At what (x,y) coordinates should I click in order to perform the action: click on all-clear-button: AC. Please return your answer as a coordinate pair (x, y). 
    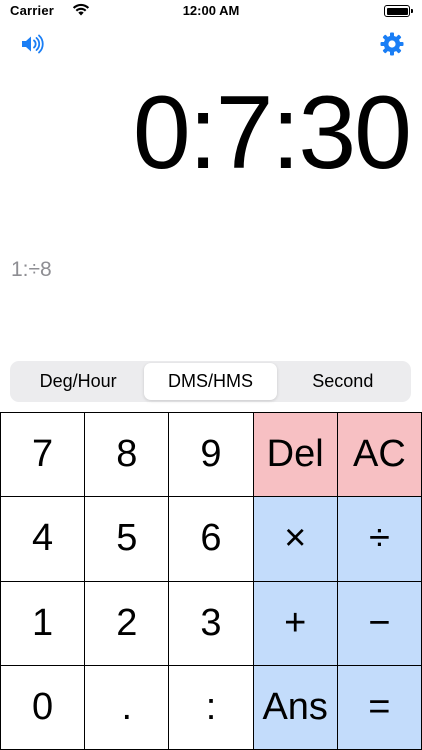
    Looking at the image, I should click on (379, 455).